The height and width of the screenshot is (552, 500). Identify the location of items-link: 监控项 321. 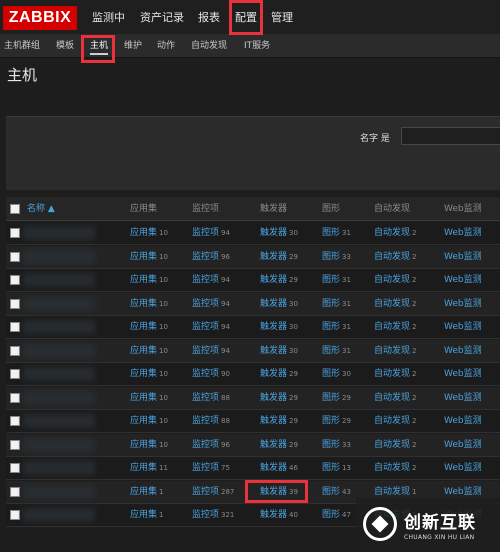
(213, 515).